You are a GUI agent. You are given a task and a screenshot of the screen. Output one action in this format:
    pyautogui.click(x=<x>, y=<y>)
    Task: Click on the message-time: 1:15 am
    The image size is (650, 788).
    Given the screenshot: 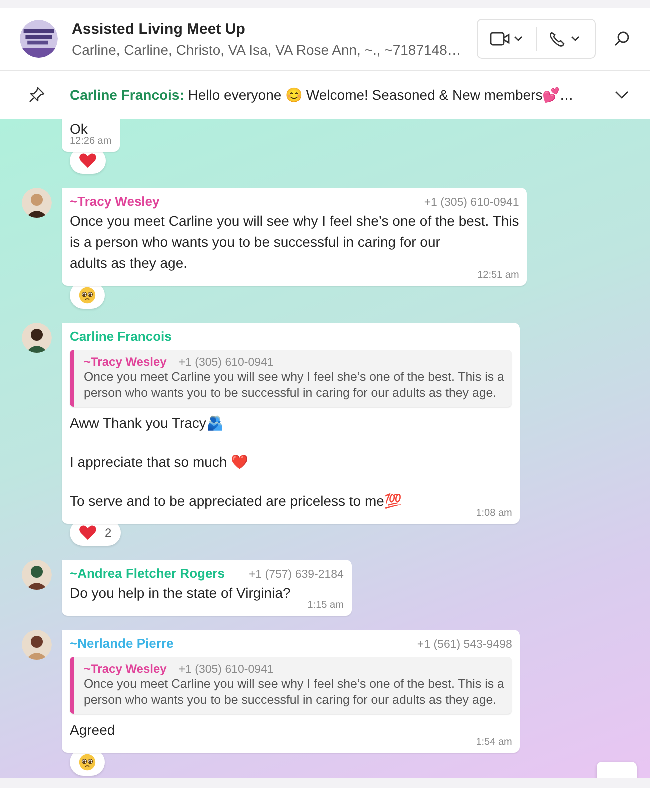 What is the action you would take?
    pyautogui.click(x=326, y=605)
    